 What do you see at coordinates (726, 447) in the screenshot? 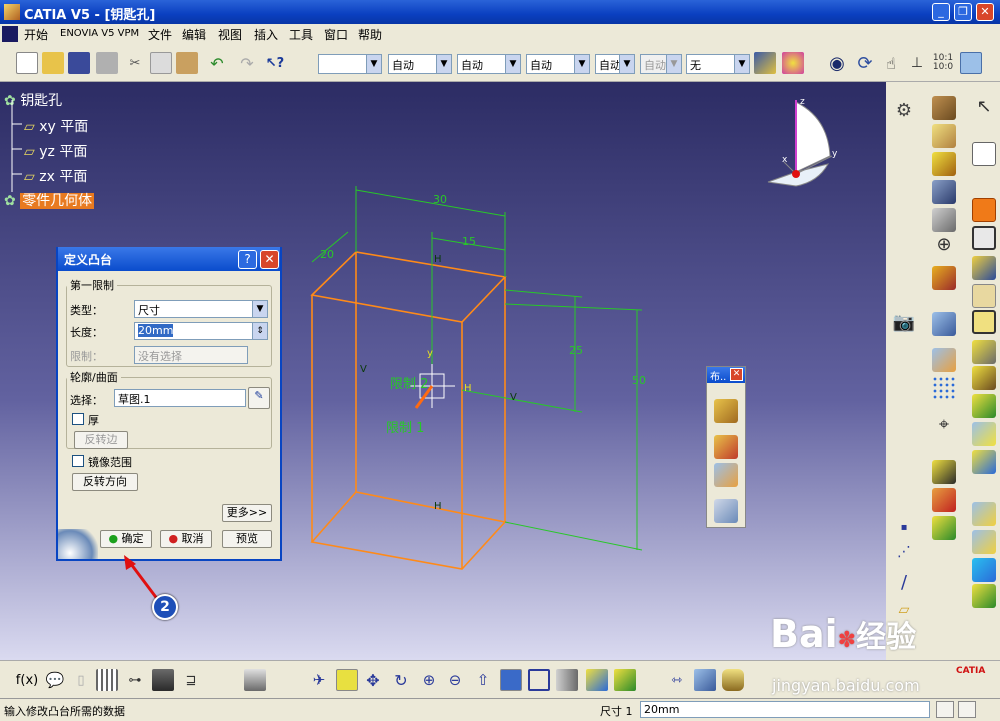
I see `assemble-icon` at bounding box center [726, 447].